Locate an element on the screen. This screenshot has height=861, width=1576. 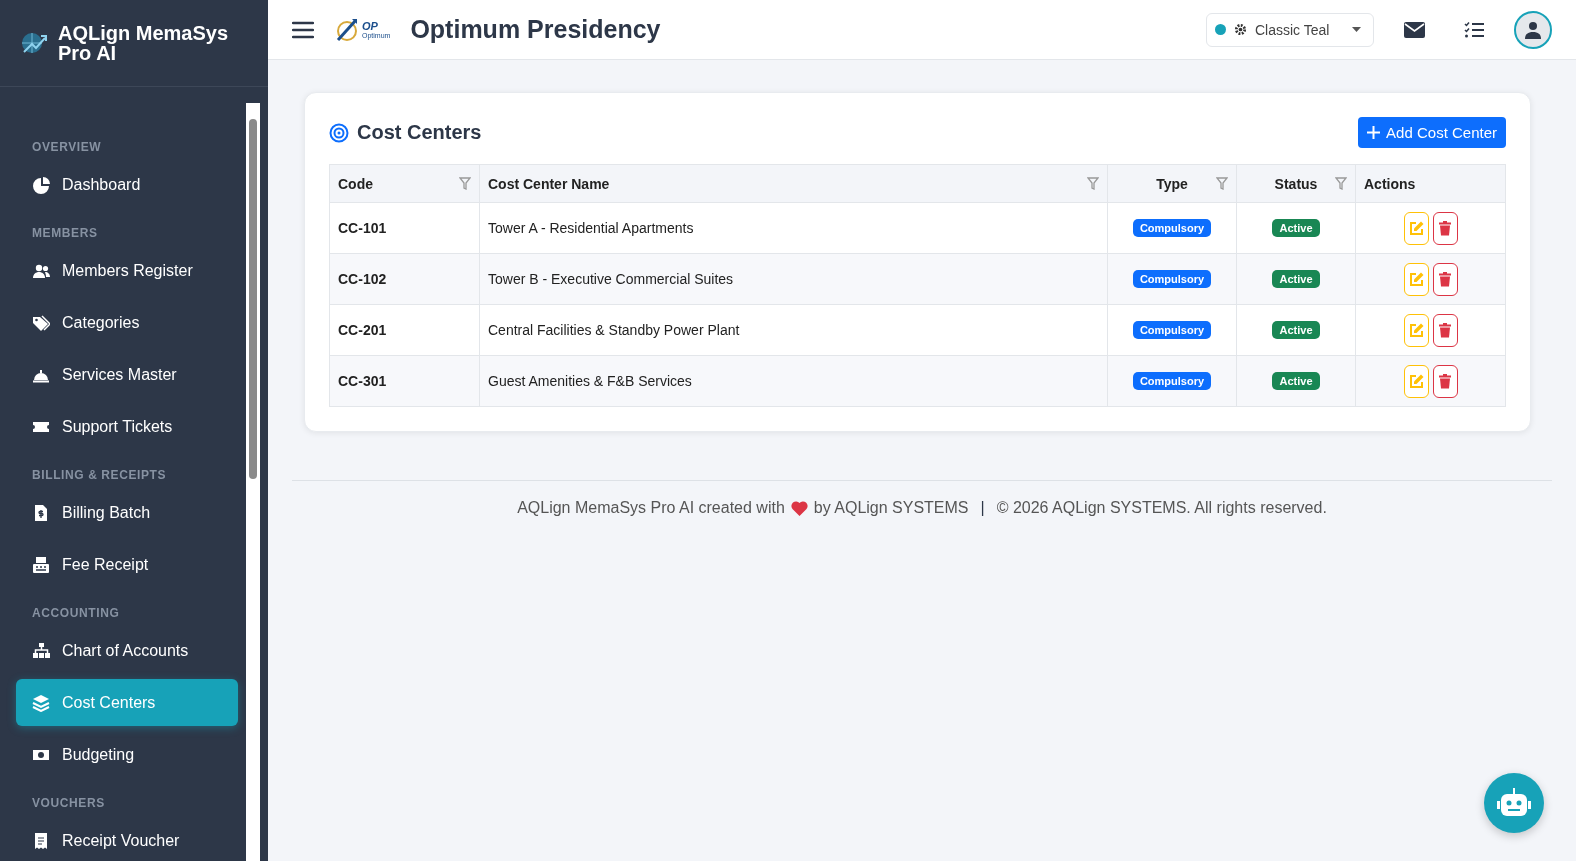
column-header: Cost Center Name is located at coordinates (793, 183).